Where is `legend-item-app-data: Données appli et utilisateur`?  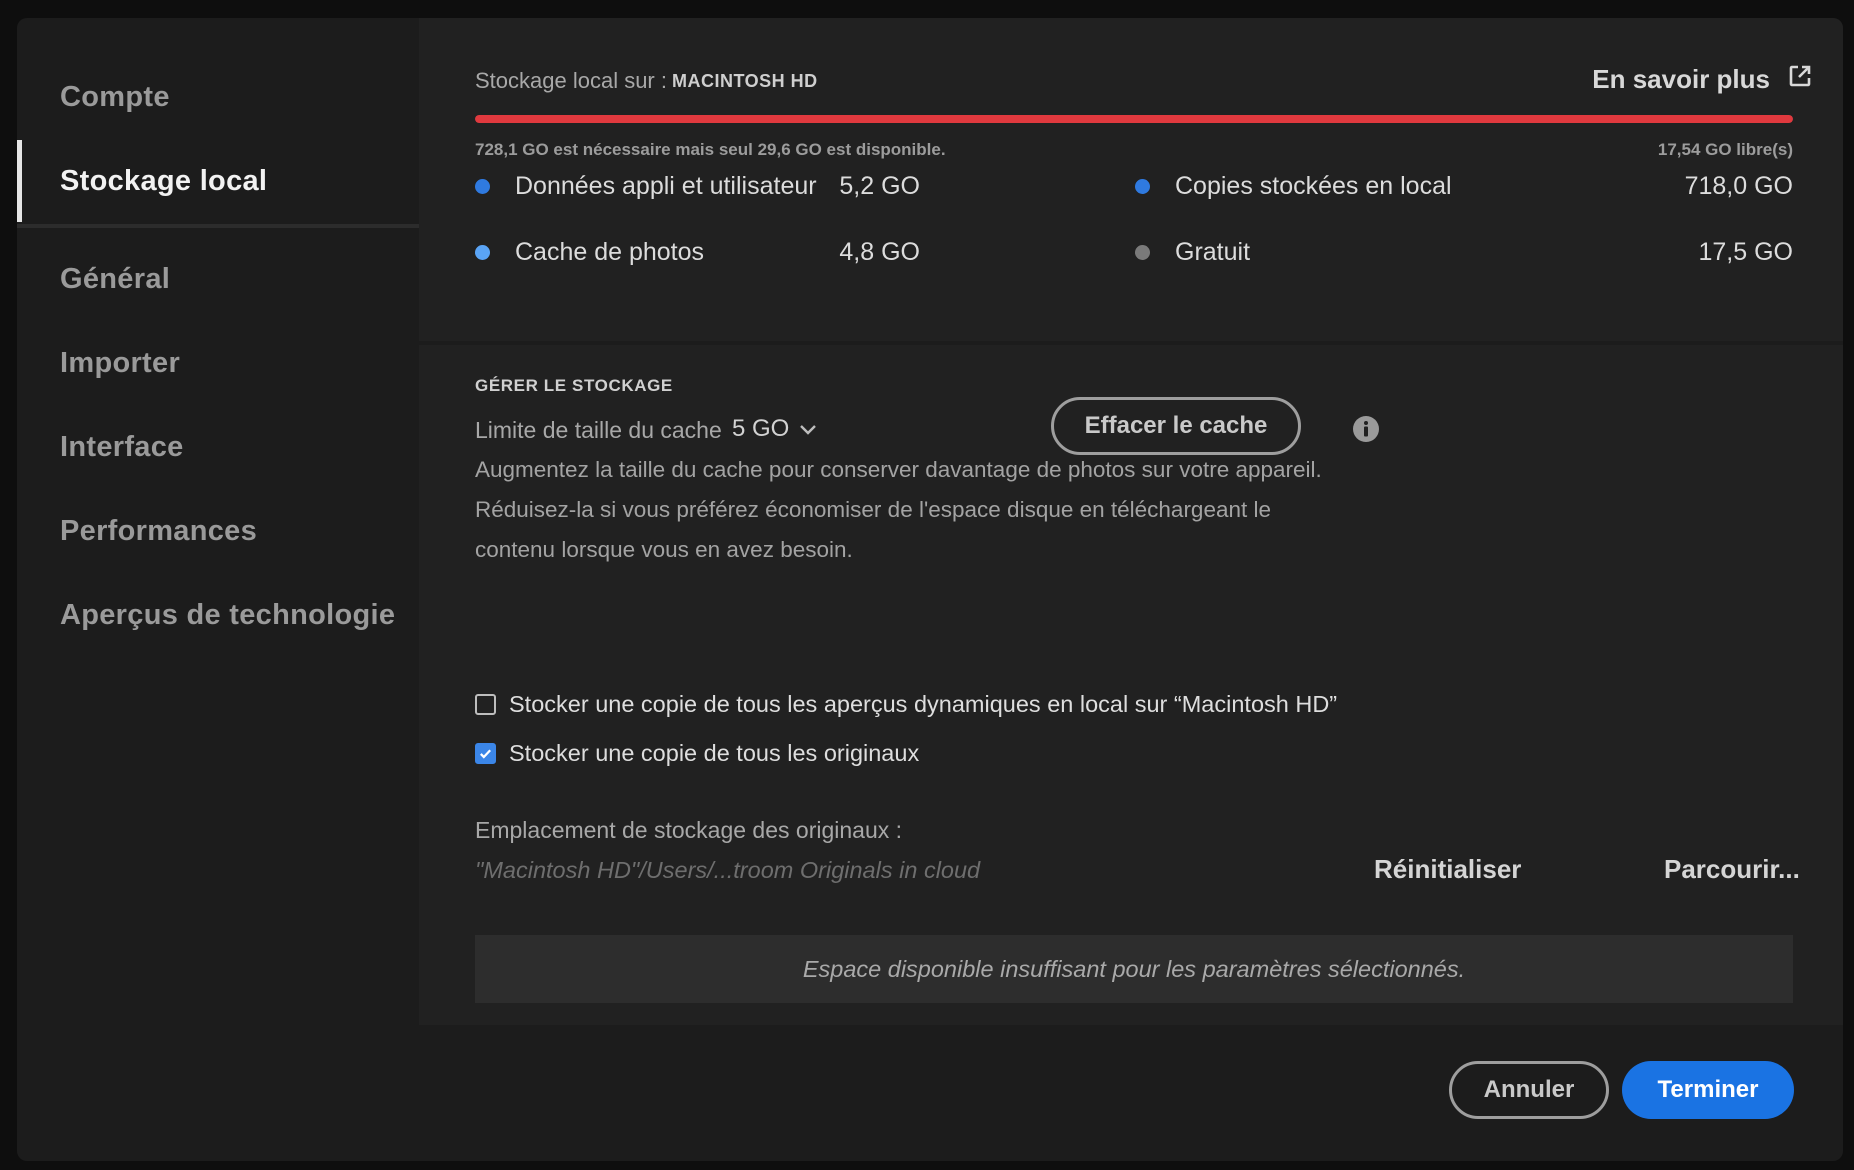 legend-item-app-data: Données appli et utilisateur is located at coordinates (646, 186).